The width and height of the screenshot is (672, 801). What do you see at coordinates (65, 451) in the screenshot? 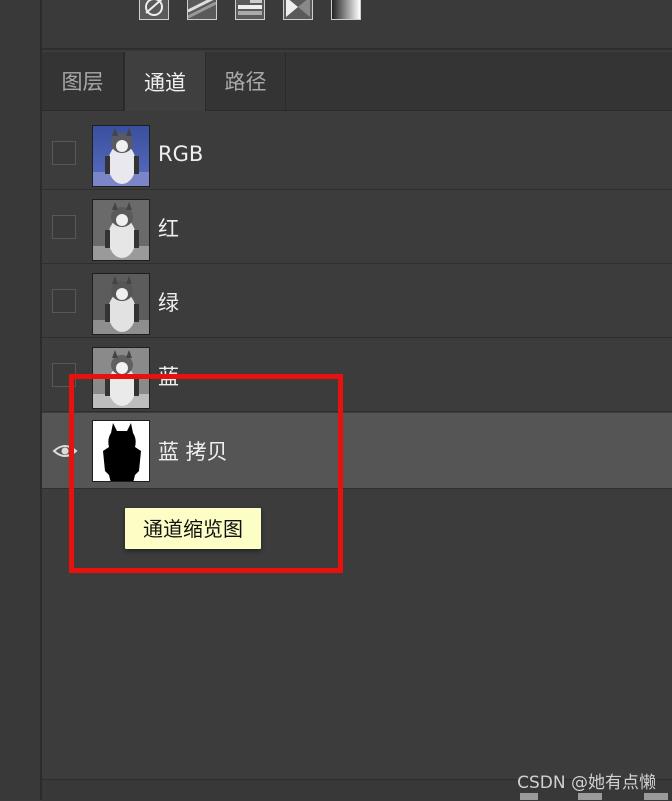
I see `eye-icon` at bounding box center [65, 451].